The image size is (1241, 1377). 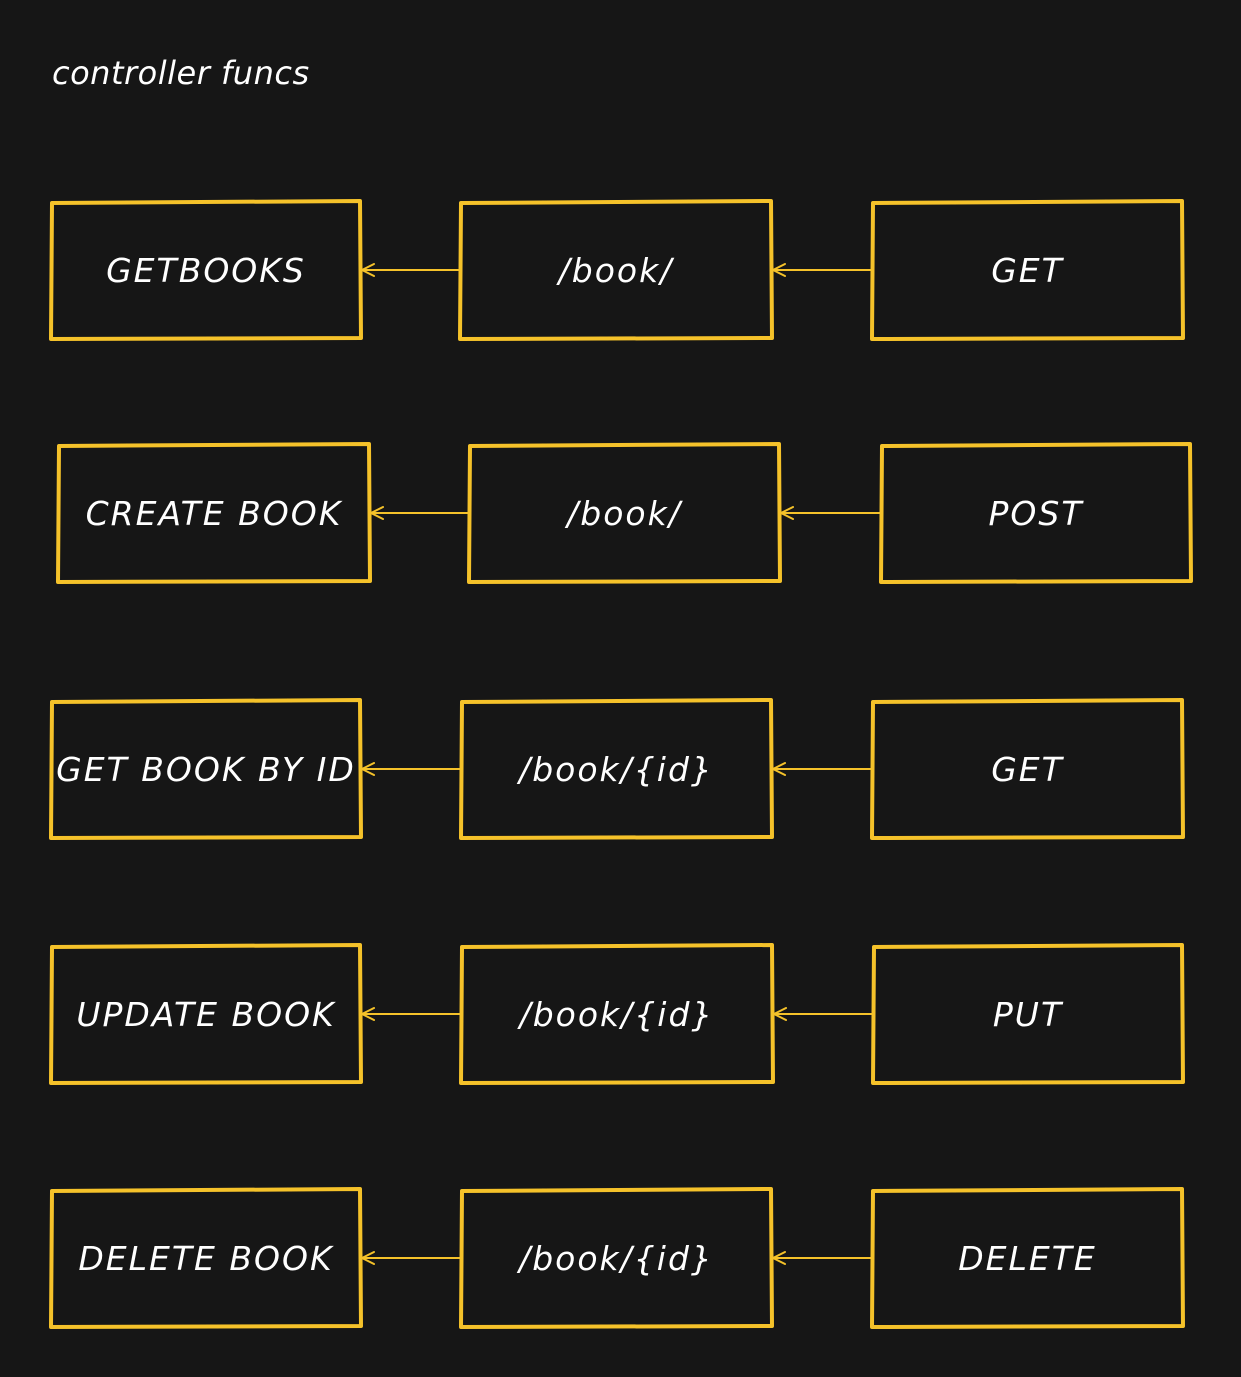 What do you see at coordinates (206, 270) in the screenshot?
I see `function-label: GETBOOKS` at bounding box center [206, 270].